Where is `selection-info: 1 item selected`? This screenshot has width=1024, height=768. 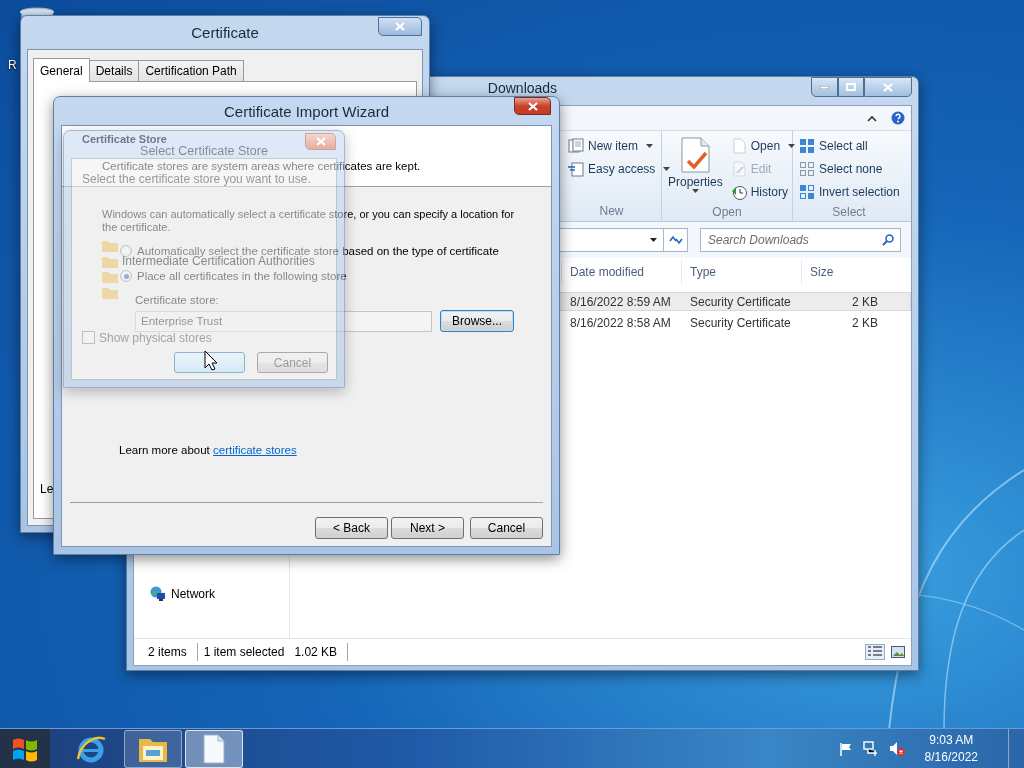 selection-info: 1 item selected is located at coordinates (244, 652).